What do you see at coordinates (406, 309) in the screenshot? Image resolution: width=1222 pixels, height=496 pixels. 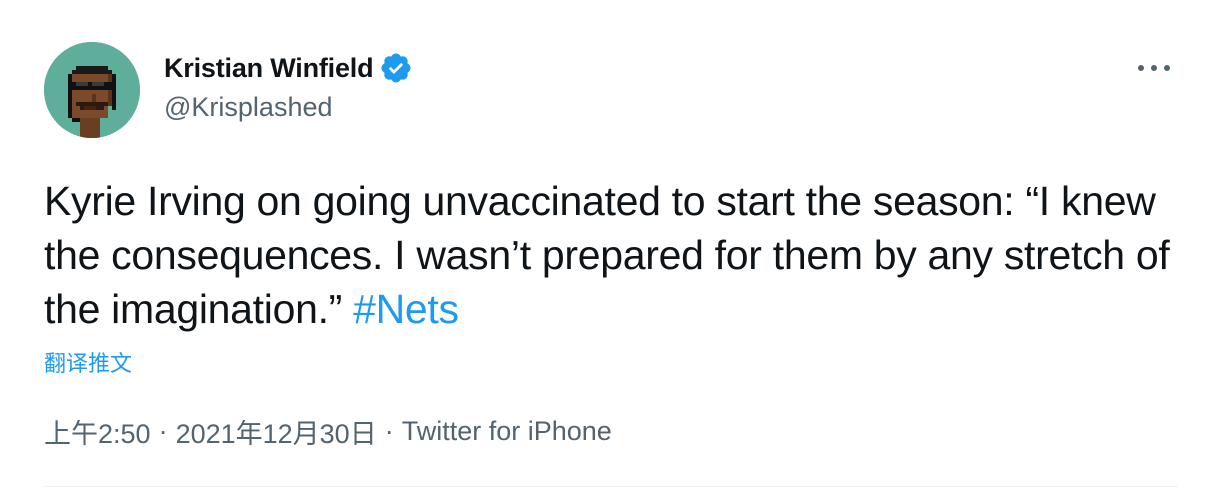 I see `hashtag-link: #Nets` at bounding box center [406, 309].